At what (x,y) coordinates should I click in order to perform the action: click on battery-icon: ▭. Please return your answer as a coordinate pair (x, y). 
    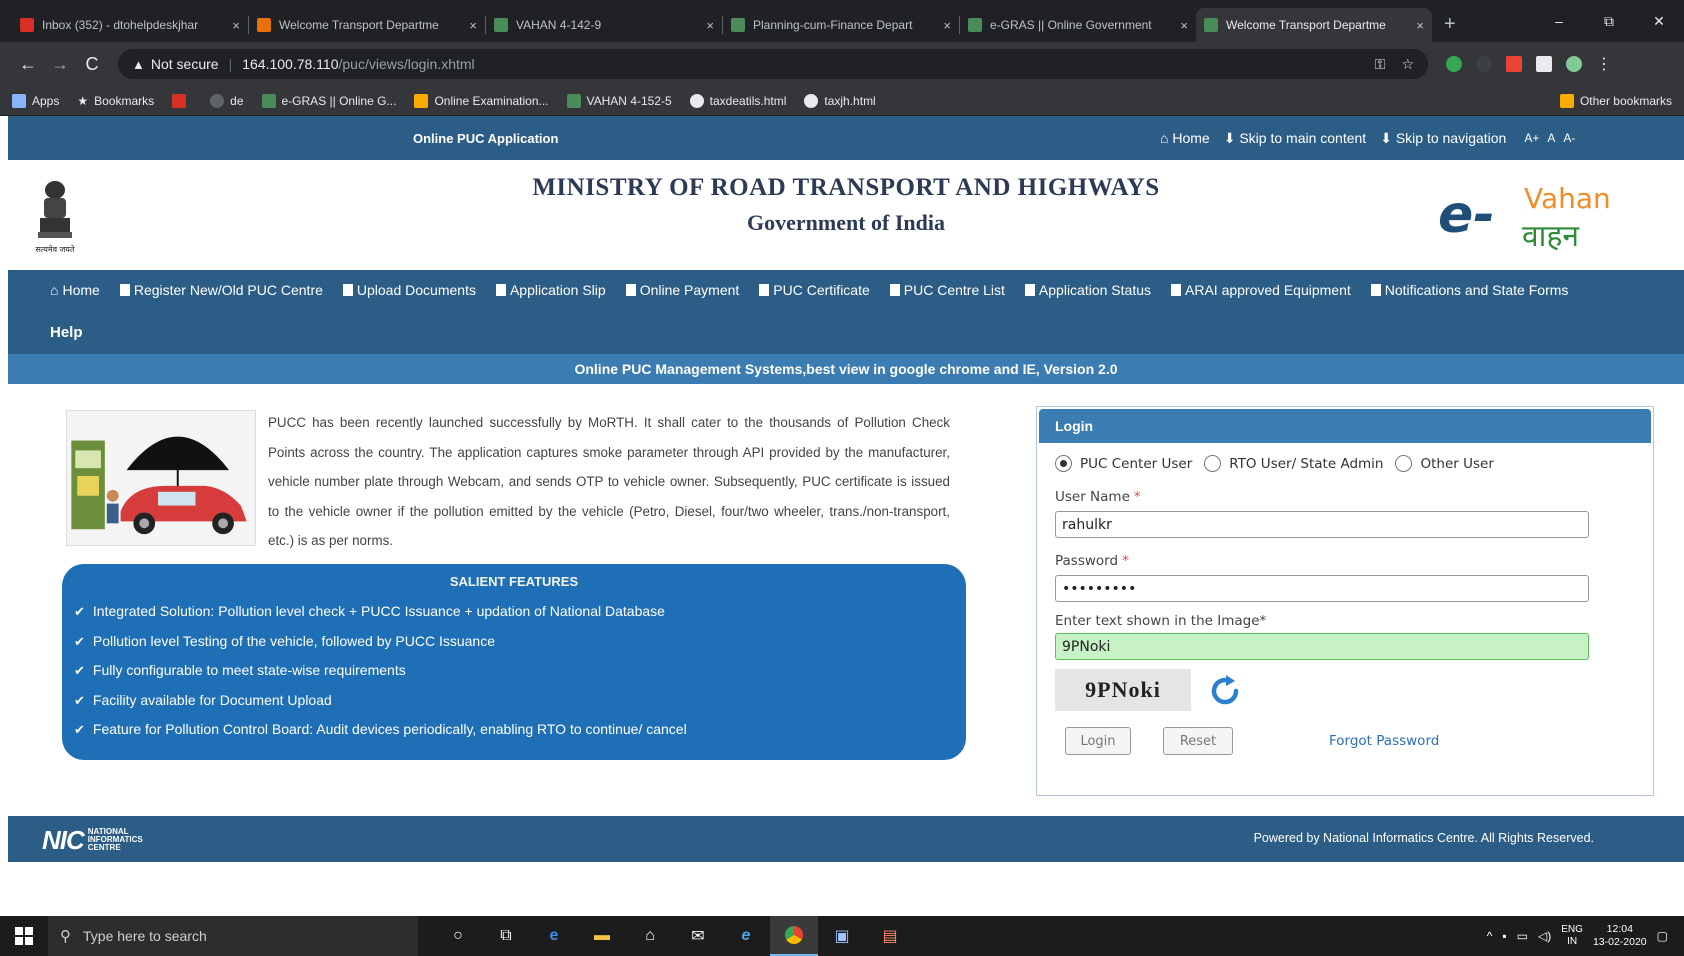
    Looking at the image, I should click on (1522, 936).